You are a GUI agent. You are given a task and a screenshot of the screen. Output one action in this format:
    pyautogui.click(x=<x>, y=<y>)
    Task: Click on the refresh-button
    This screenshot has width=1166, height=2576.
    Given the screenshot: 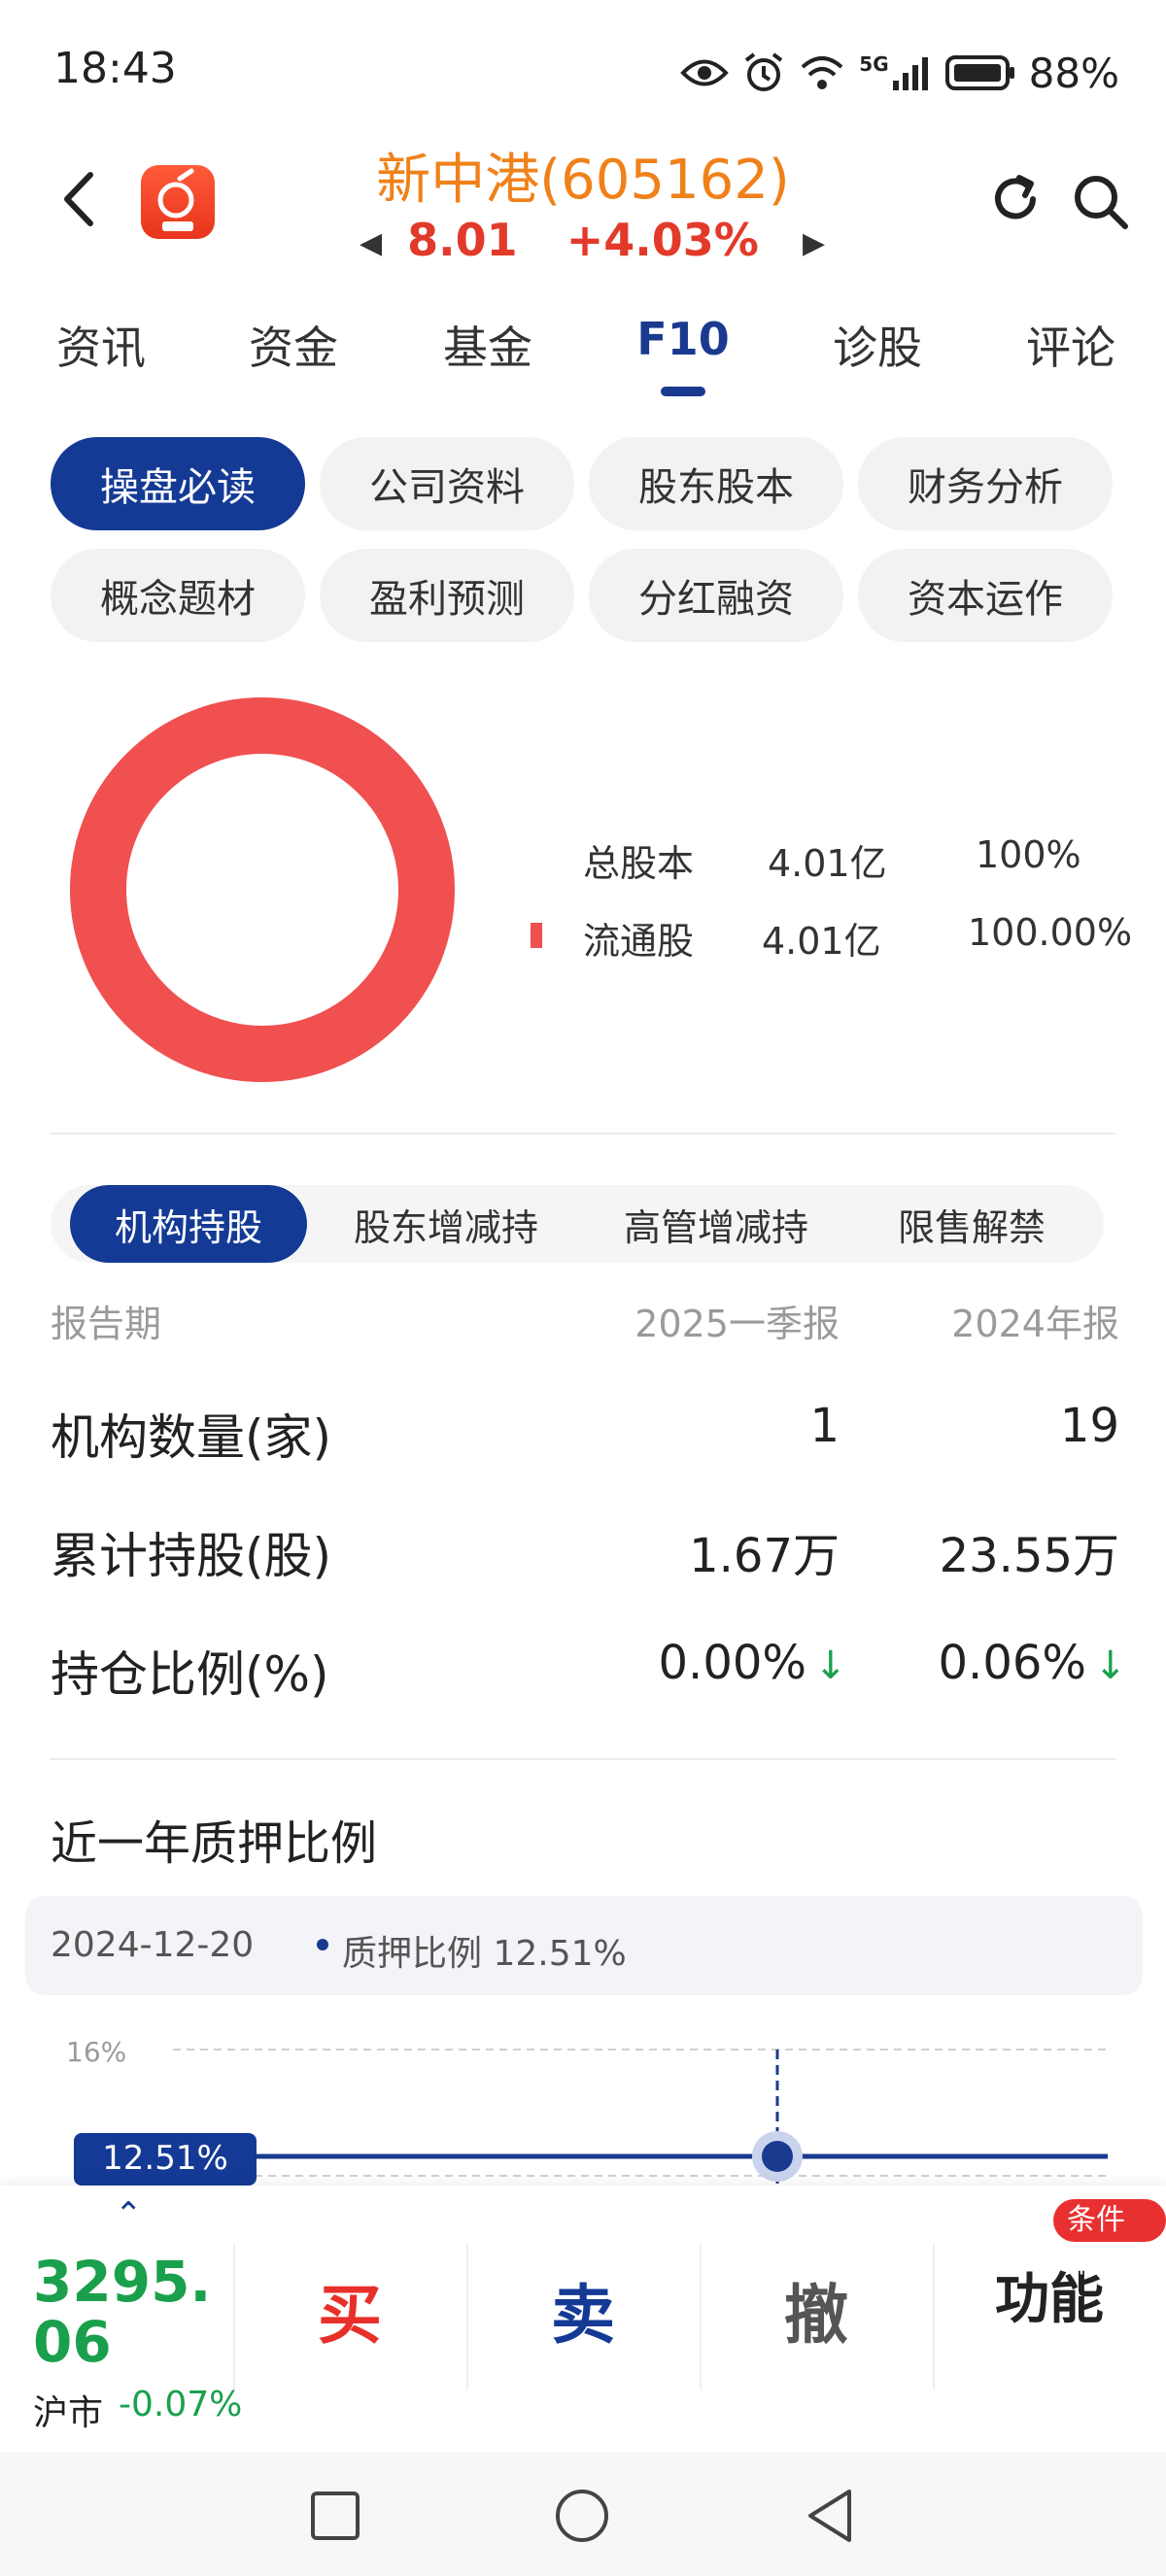 What is the action you would take?
    pyautogui.click(x=1015, y=199)
    